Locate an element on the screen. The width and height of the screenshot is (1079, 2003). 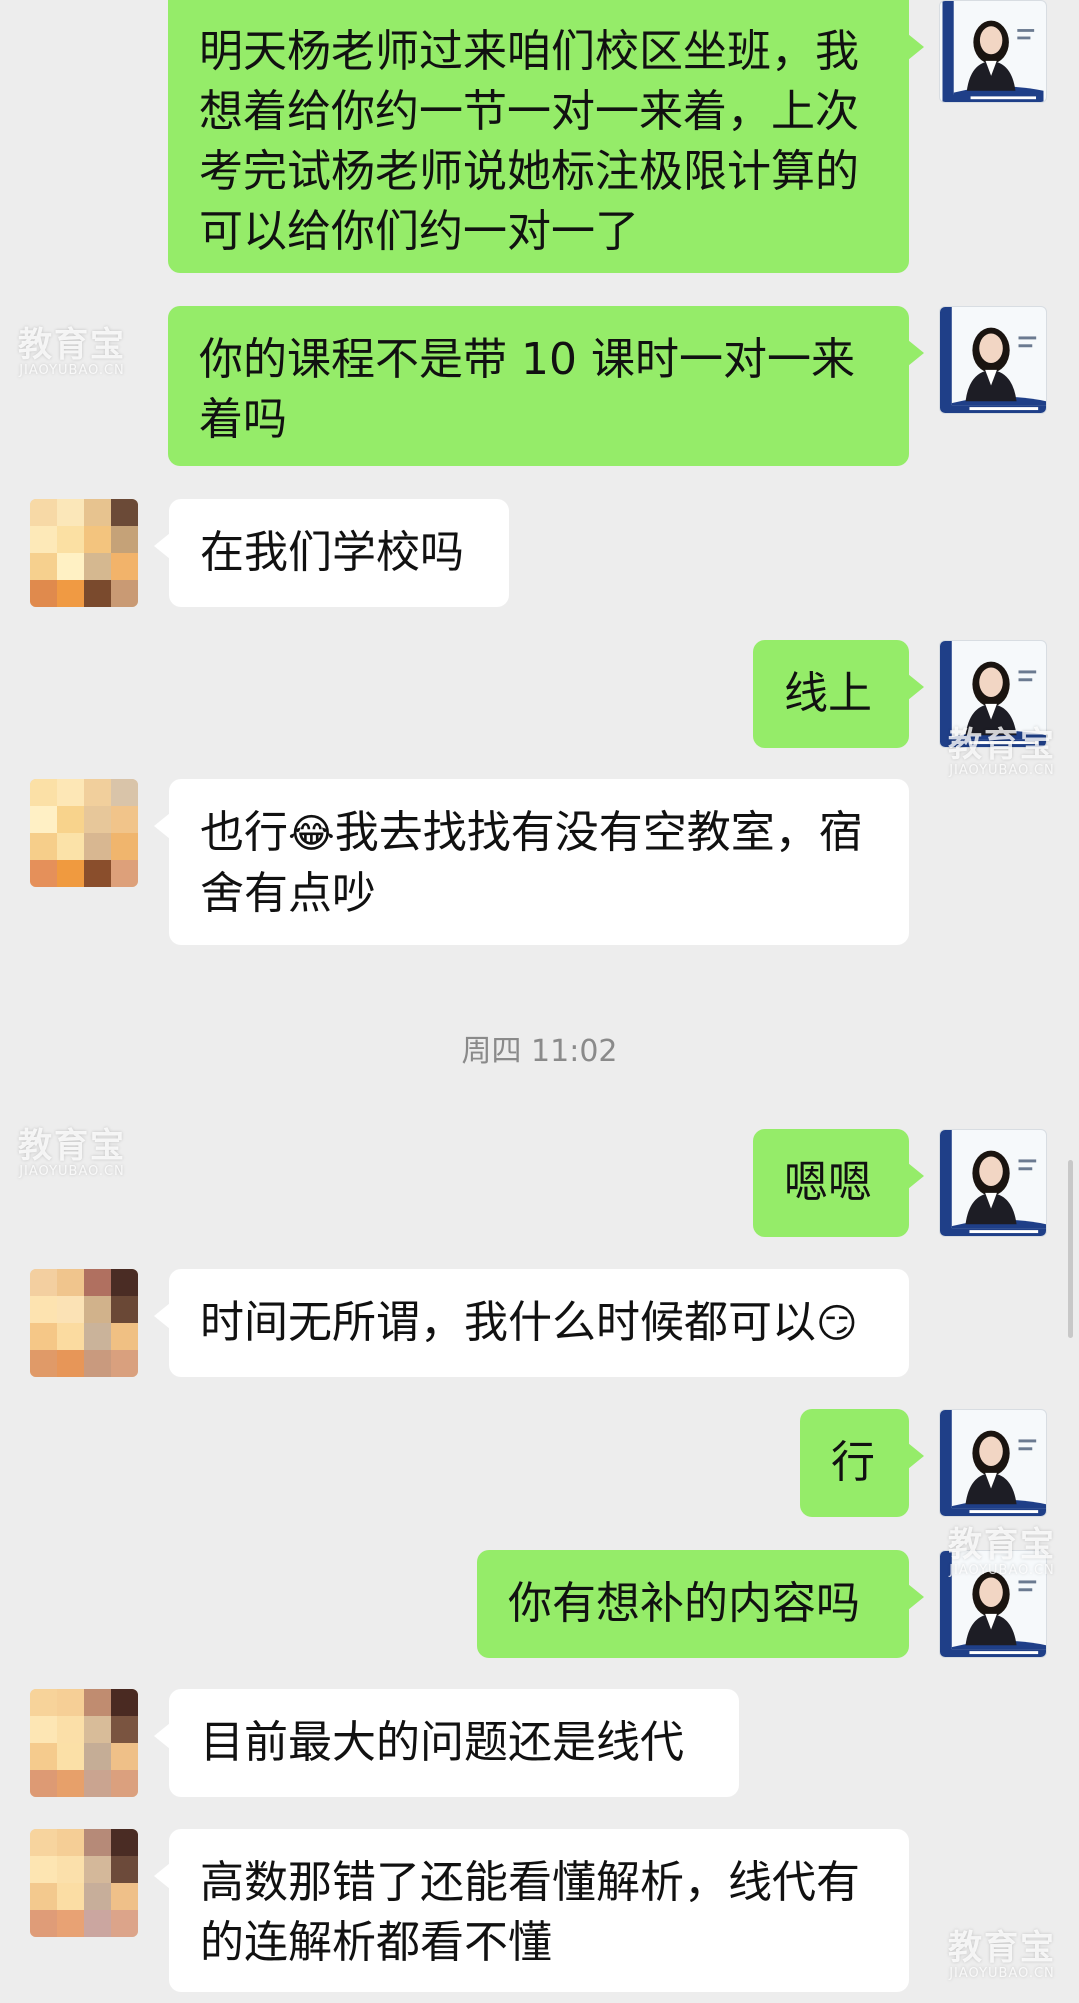
message-text: 行 is located at coordinates (853, 1462).